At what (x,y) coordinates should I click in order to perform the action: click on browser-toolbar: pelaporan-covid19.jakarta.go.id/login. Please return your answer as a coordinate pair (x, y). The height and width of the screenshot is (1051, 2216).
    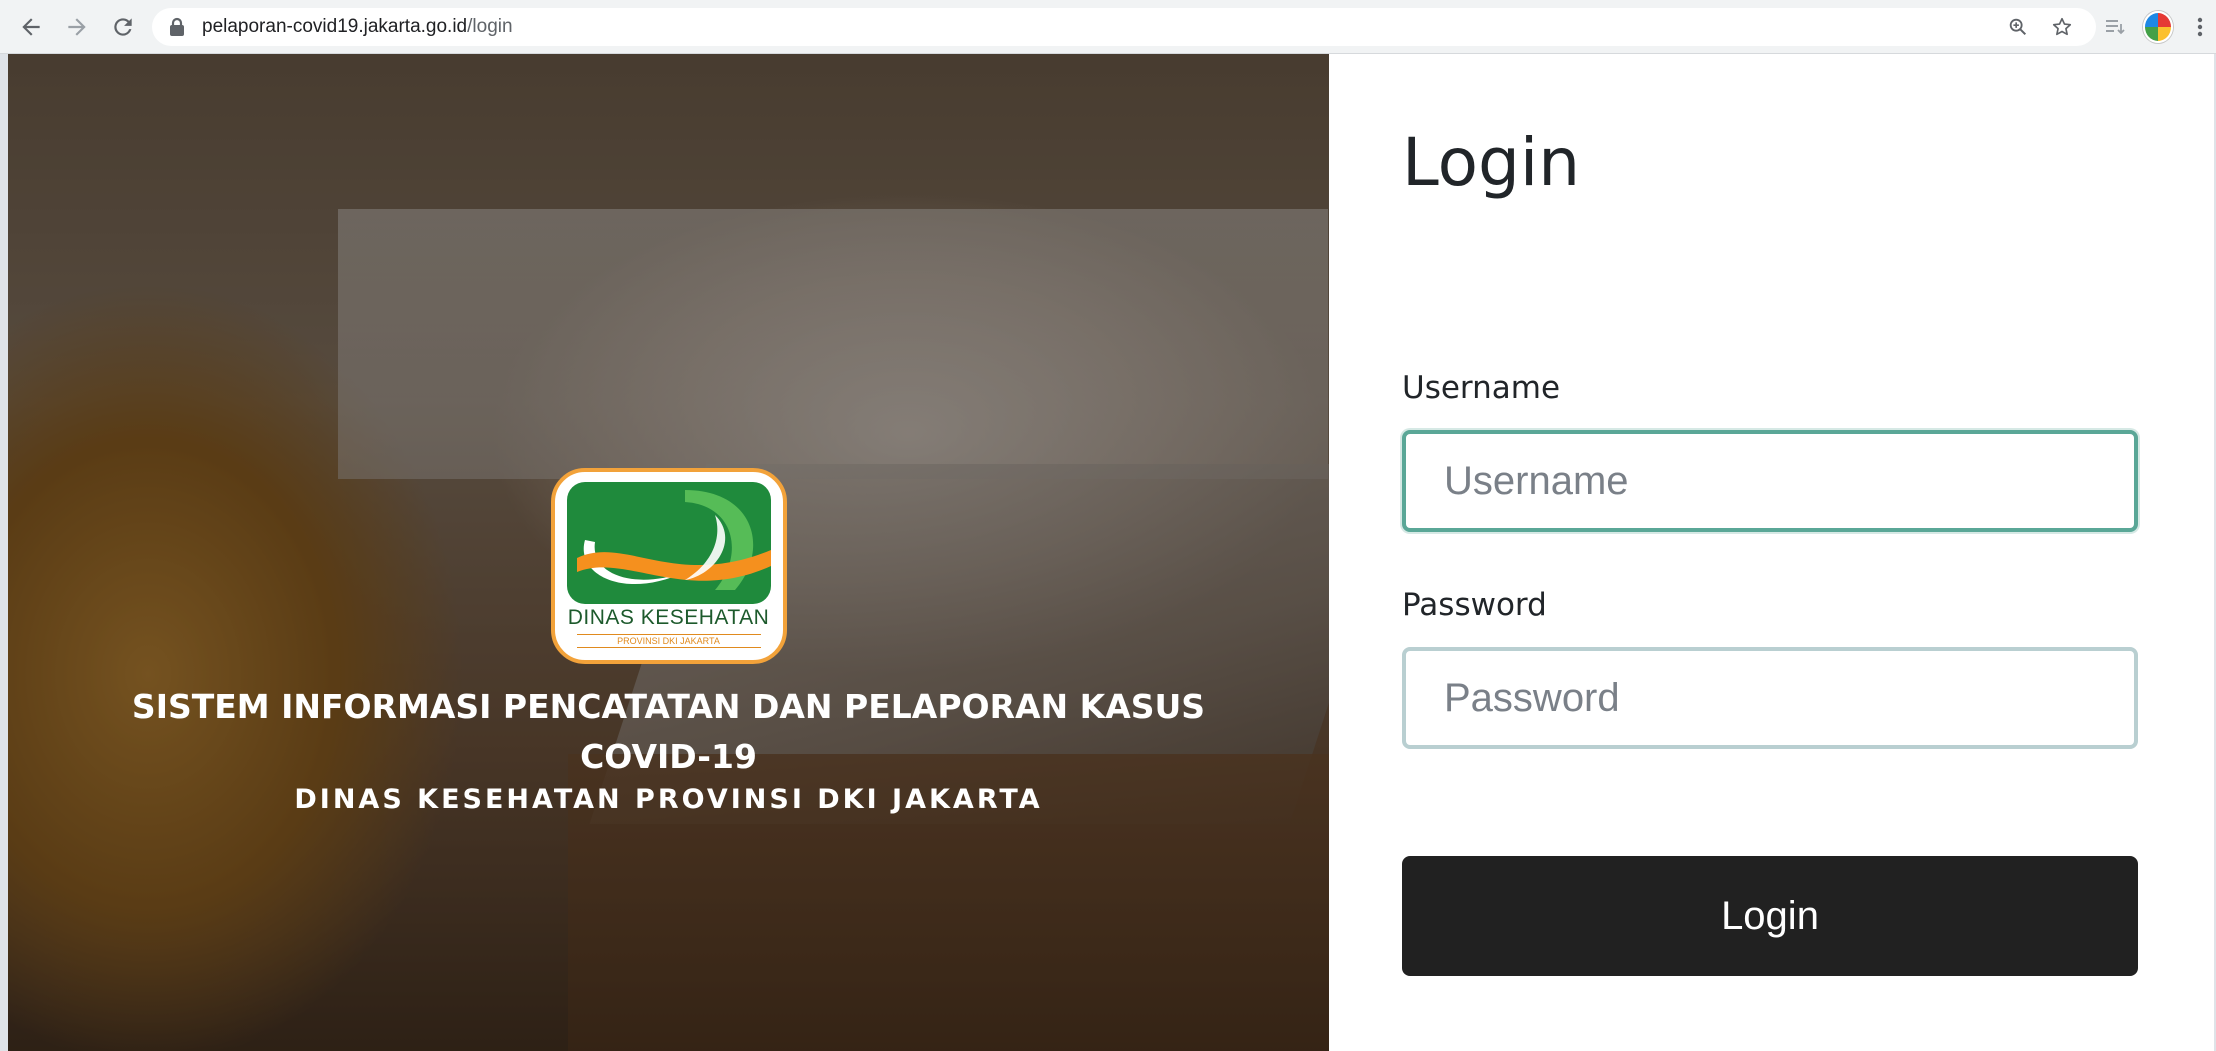
    Looking at the image, I should click on (1108, 27).